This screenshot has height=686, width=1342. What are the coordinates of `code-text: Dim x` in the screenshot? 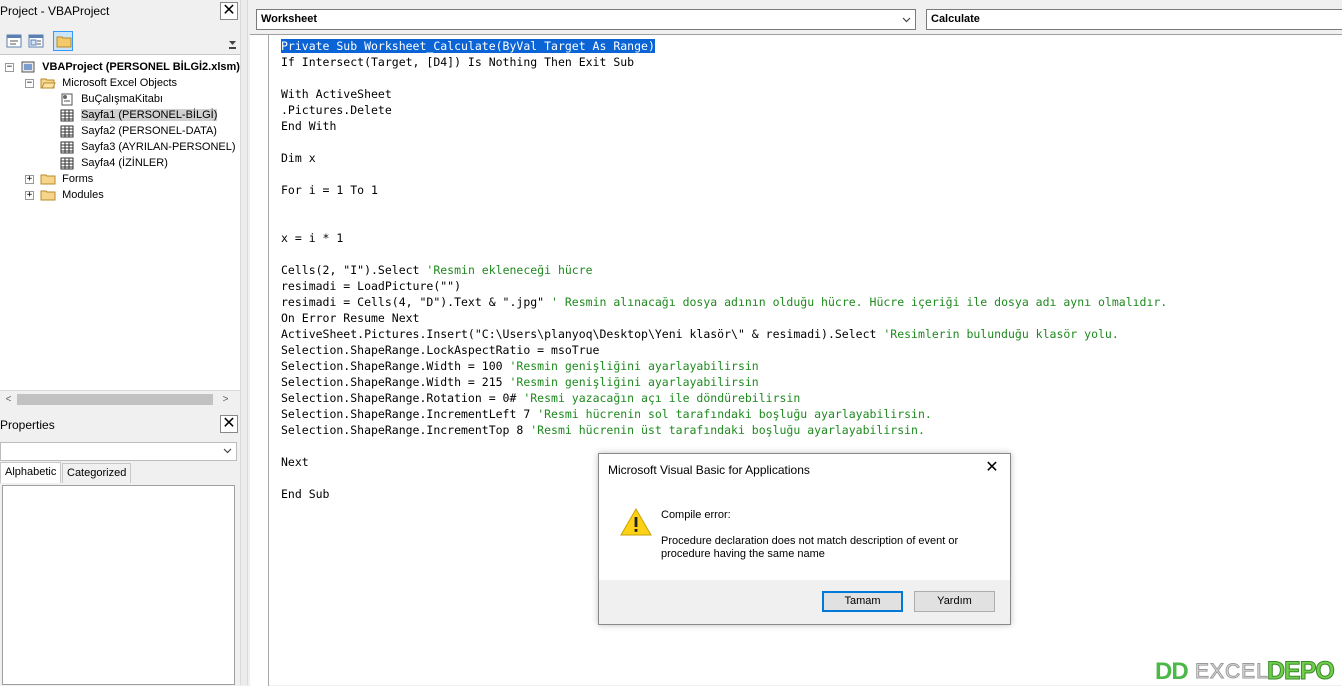 It's located at (298, 158).